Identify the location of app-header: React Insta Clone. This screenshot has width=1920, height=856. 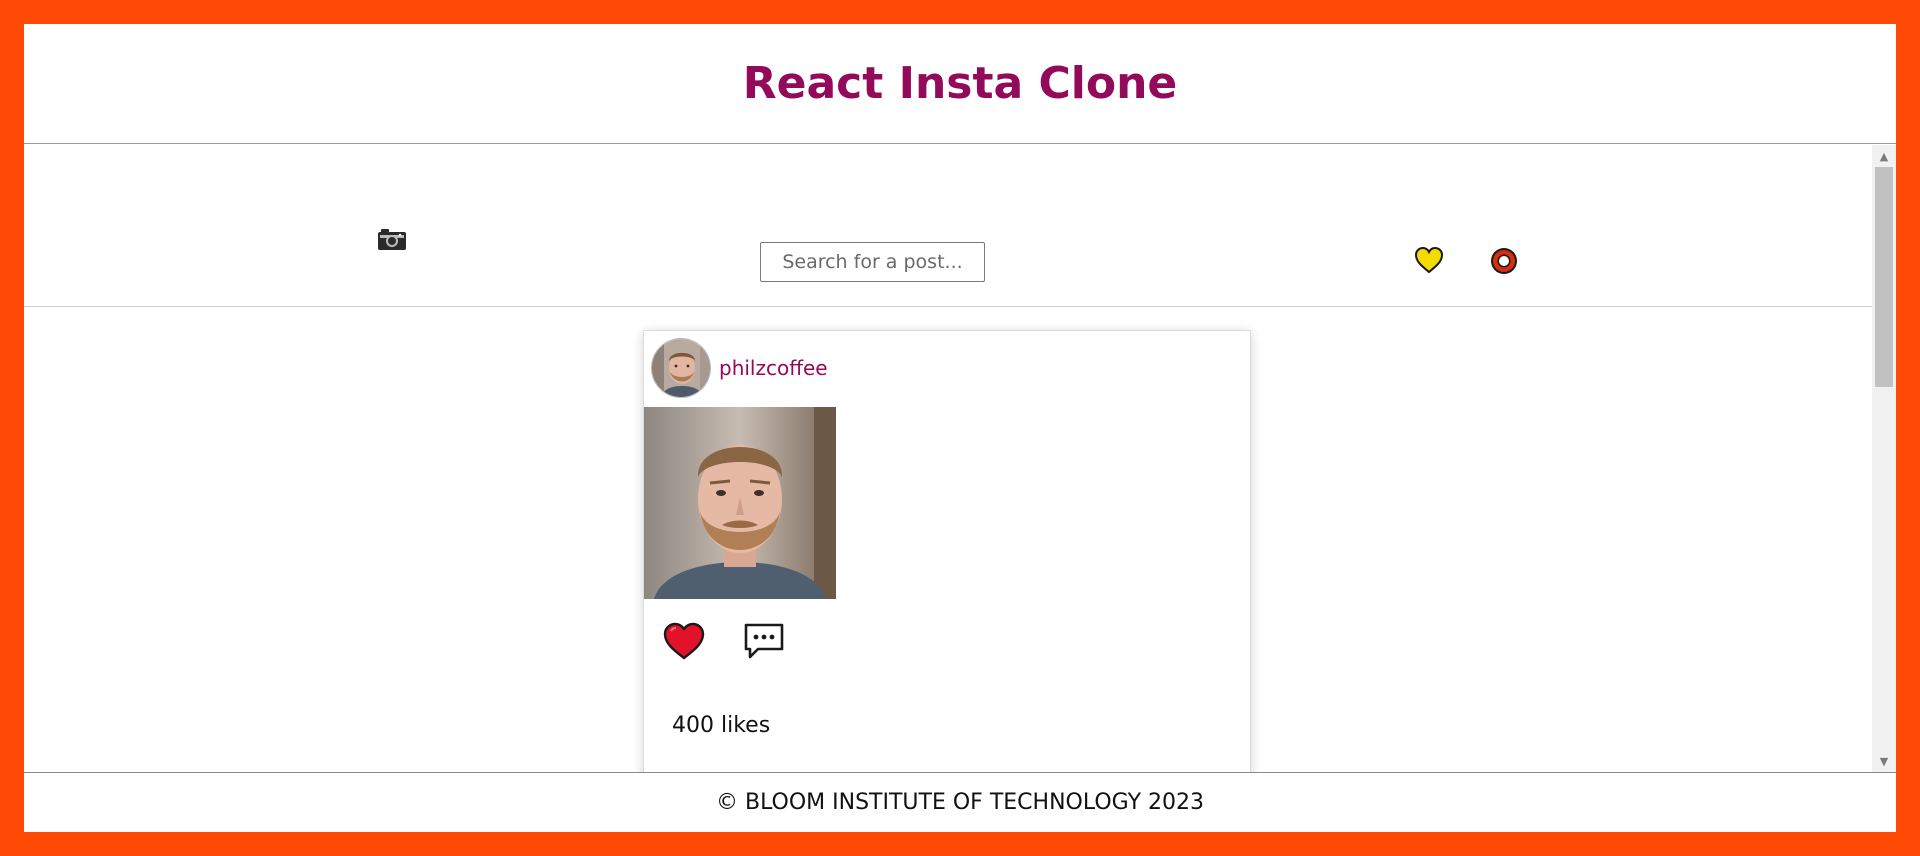
(960, 84).